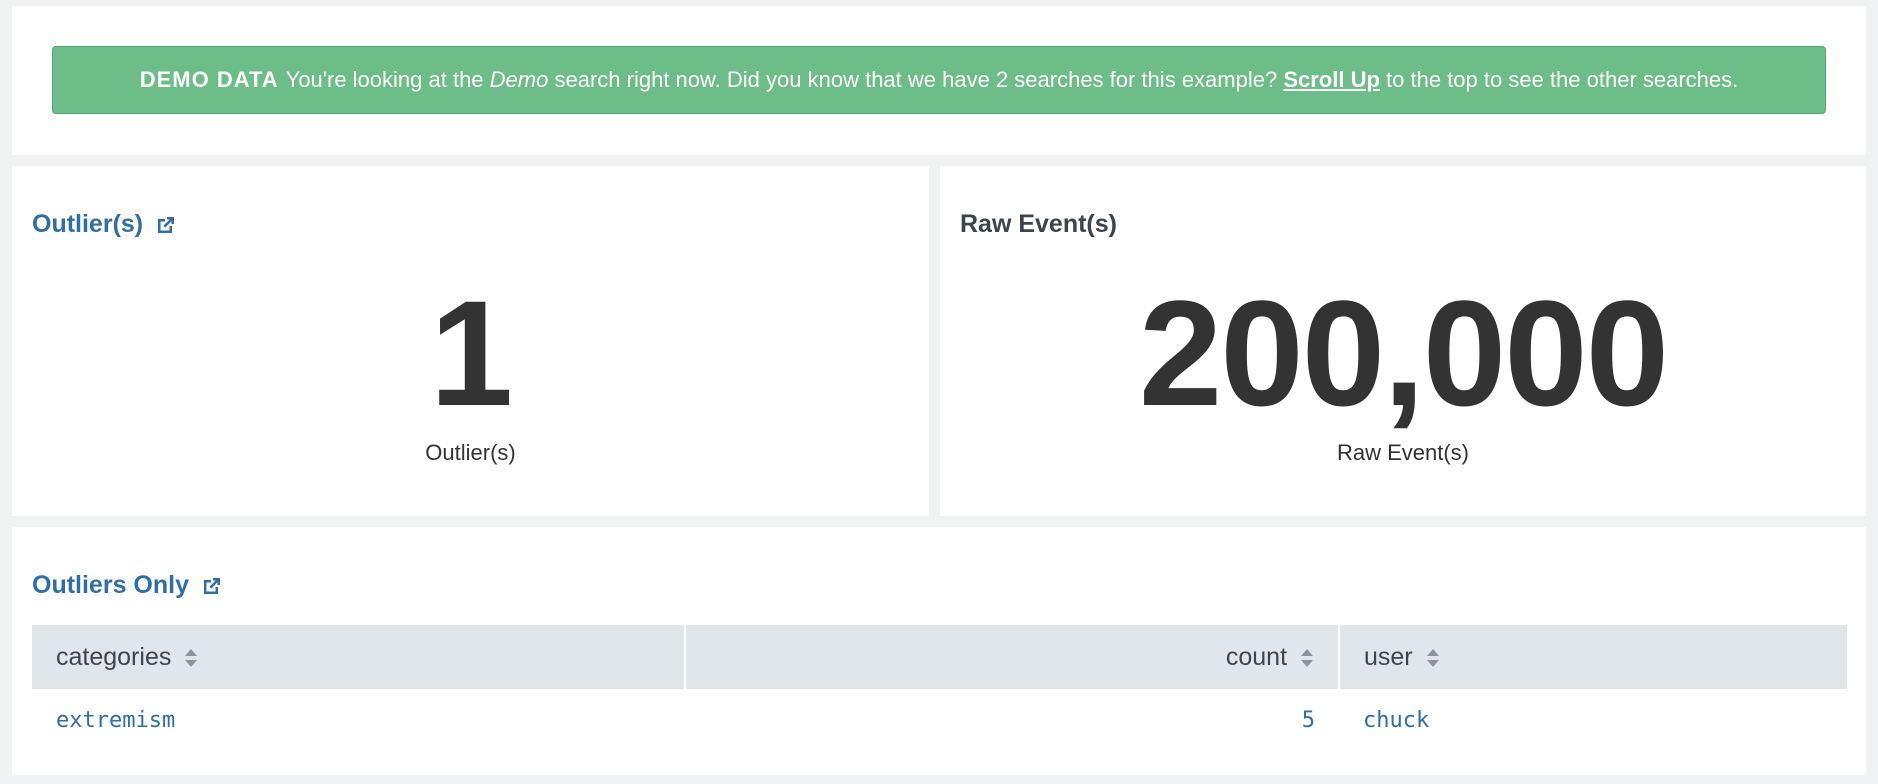 The image size is (1878, 784). What do you see at coordinates (1403, 452) in the screenshot?
I see `raw-events-caption: Raw Event(s)` at bounding box center [1403, 452].